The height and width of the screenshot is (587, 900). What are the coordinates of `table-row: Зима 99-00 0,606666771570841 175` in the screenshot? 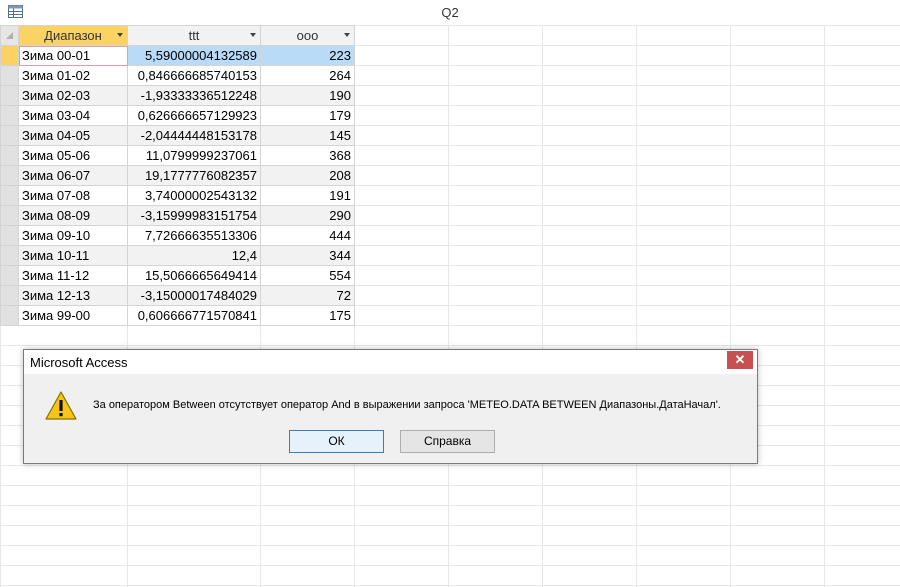 It's located at (177, 315).